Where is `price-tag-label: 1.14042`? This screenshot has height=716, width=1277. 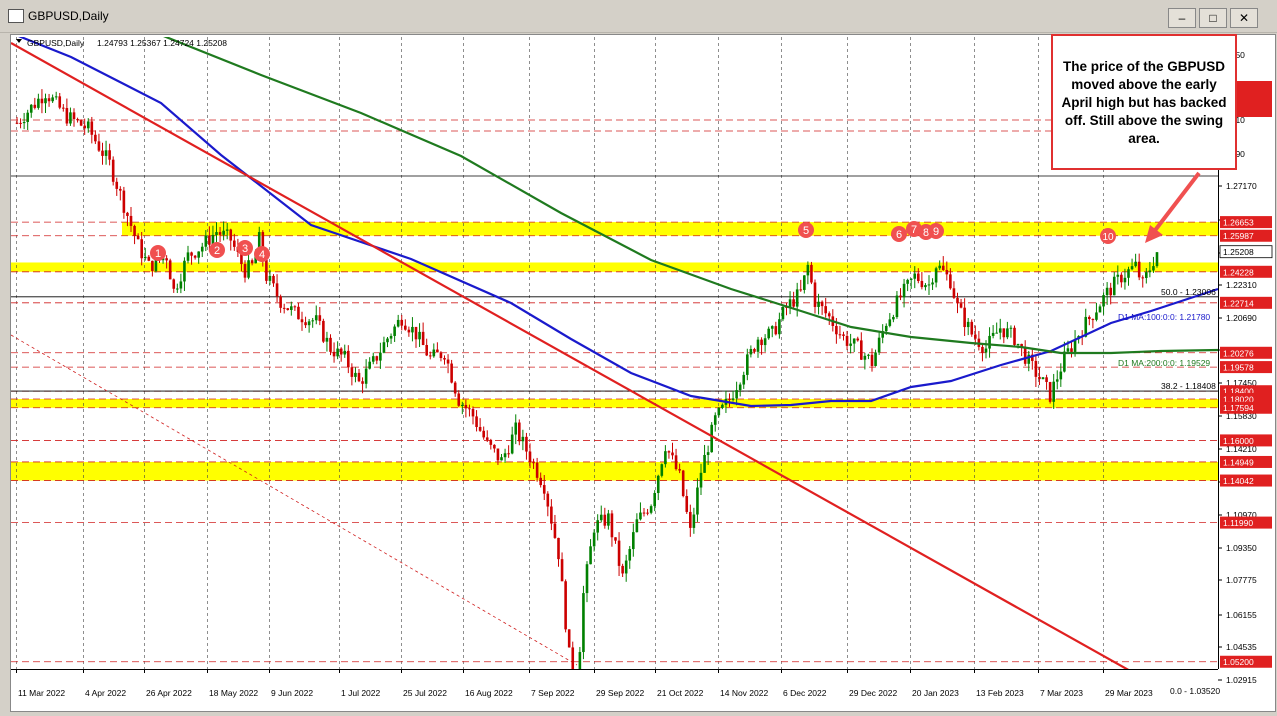
price-tag-label: 1.14042 is located at coordinates (1238, 481).